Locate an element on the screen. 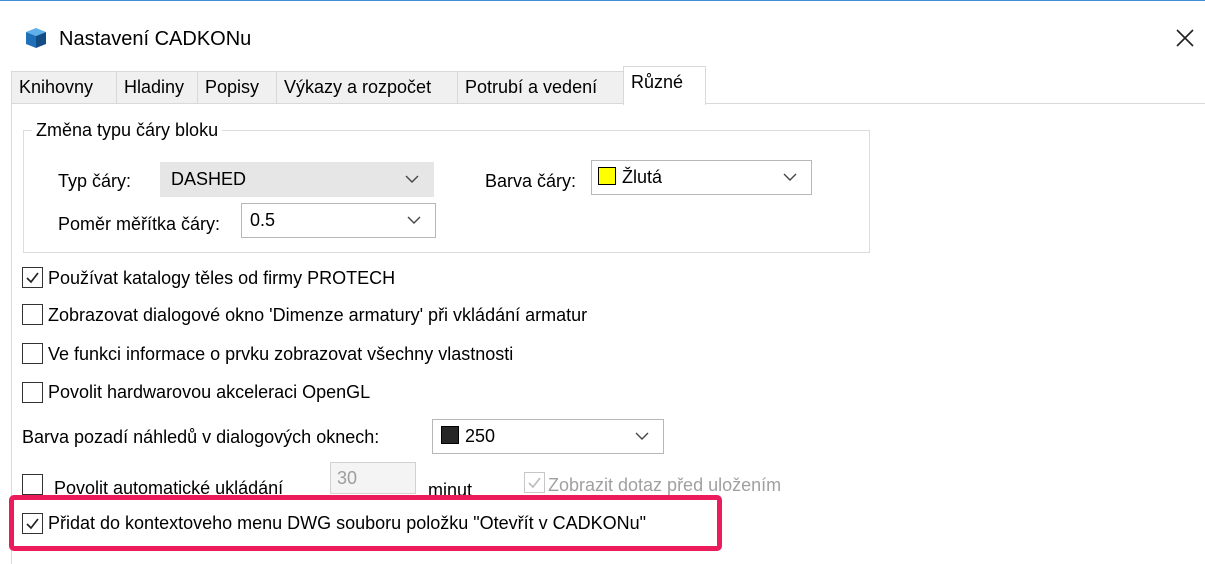 The width and height of the screenshot is (1205, 564). window-title: Nastavení CADKONu is located at coordinates (155, 39).